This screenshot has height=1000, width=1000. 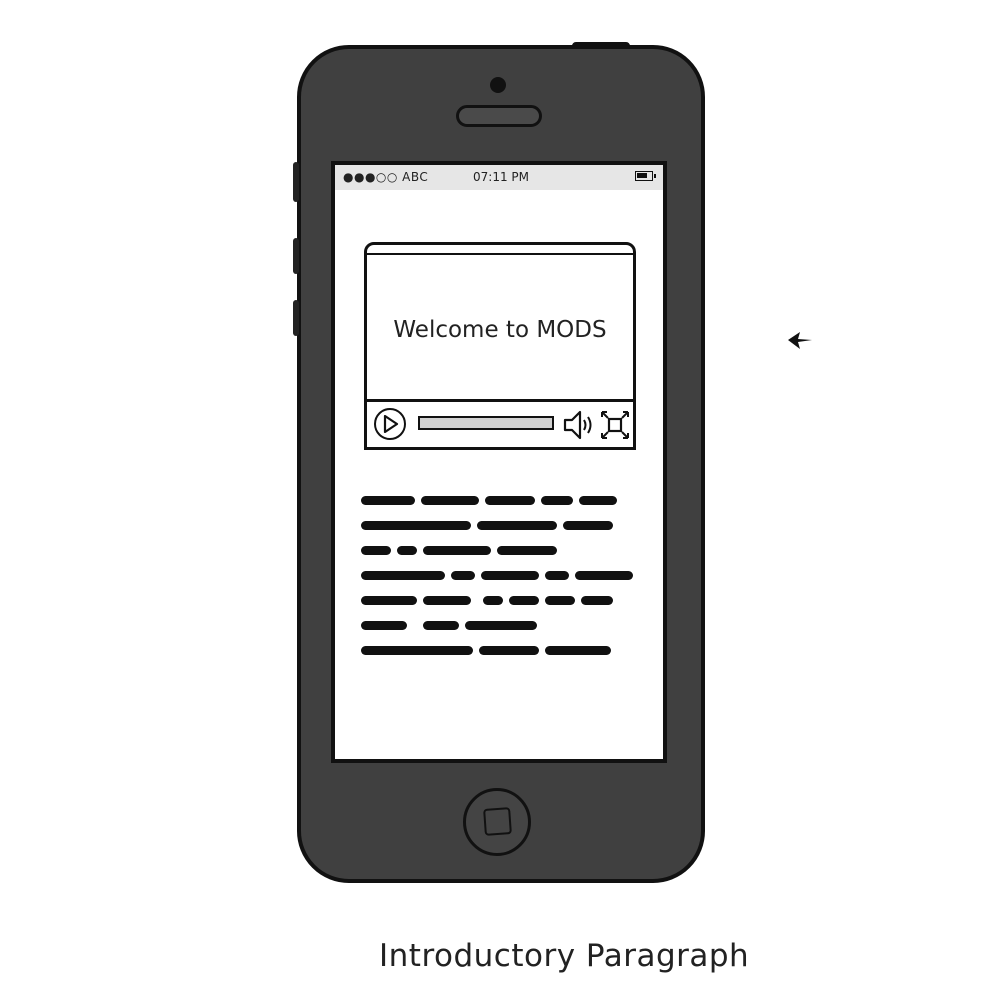 I want to click on volume-up-button, so click(x=296, y=256).